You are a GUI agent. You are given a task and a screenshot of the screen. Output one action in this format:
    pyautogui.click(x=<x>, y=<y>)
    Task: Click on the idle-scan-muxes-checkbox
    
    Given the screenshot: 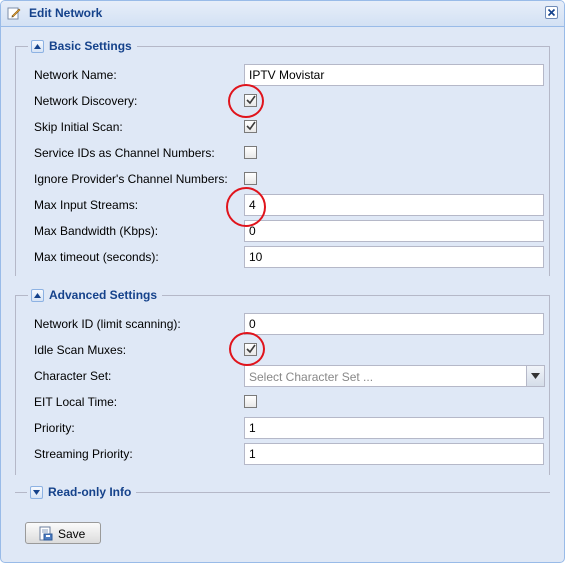 What is the action you would take?
    pyautogui.click(x=250, y=349)
    